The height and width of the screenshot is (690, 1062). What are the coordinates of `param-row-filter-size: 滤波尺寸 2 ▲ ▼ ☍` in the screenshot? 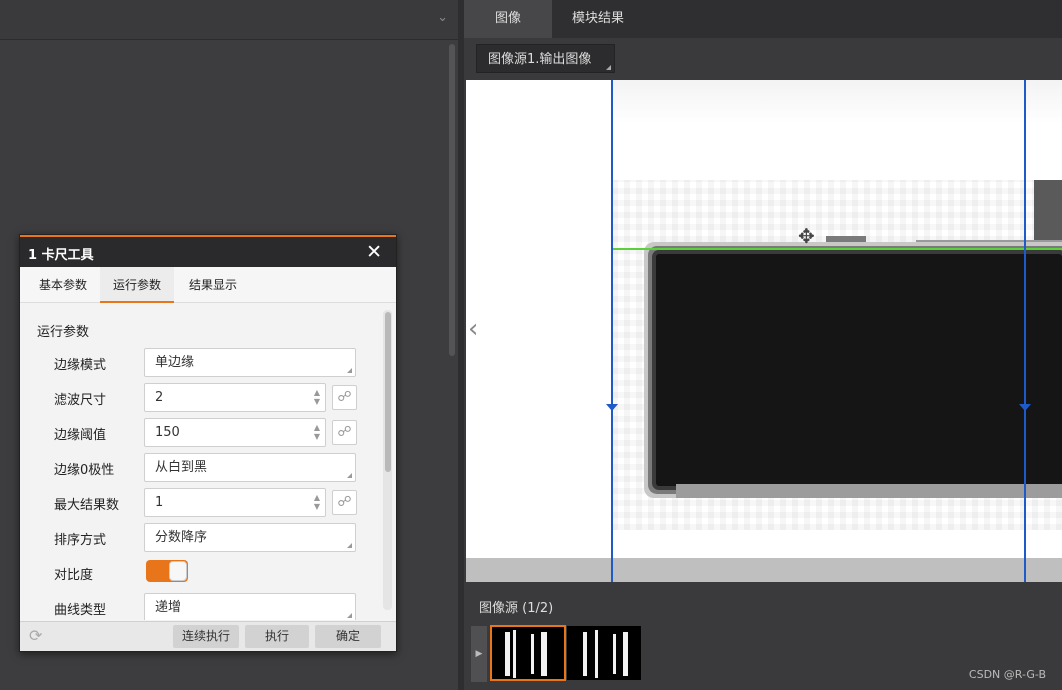 It's located at (200, 397).